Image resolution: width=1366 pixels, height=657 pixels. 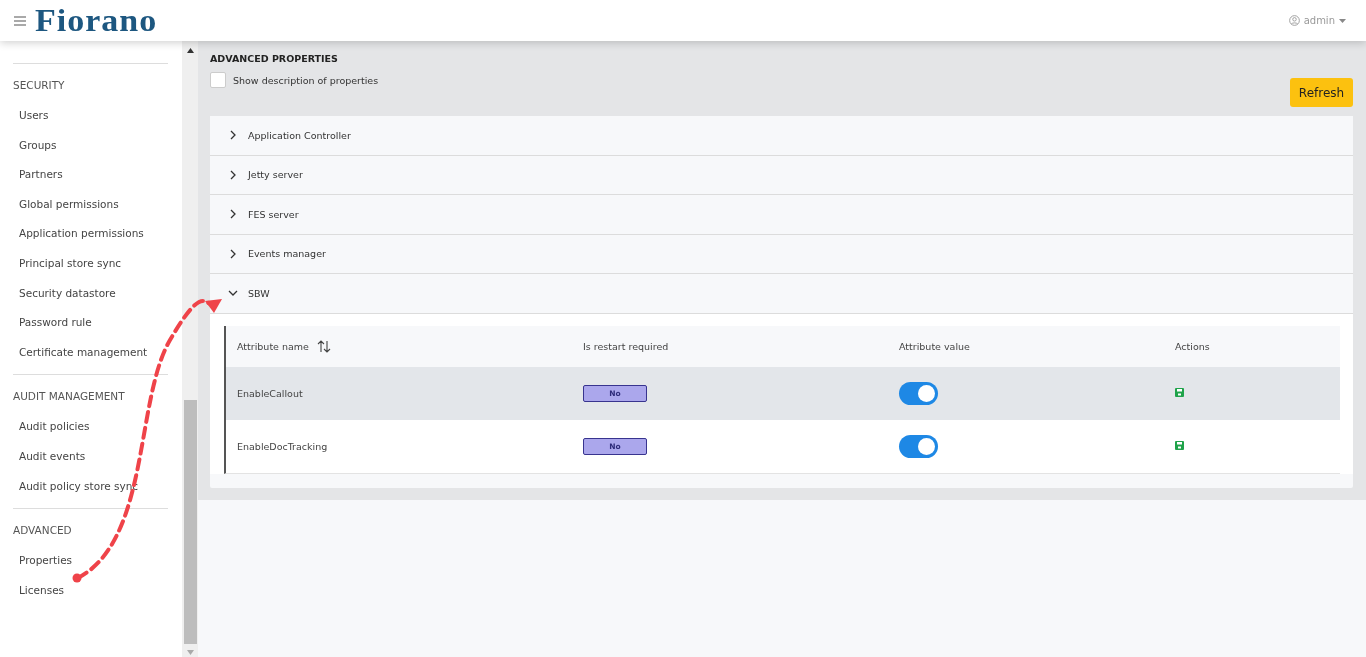 I want to click on sidebar-item: Global permissions, so click(x=97, y=211).